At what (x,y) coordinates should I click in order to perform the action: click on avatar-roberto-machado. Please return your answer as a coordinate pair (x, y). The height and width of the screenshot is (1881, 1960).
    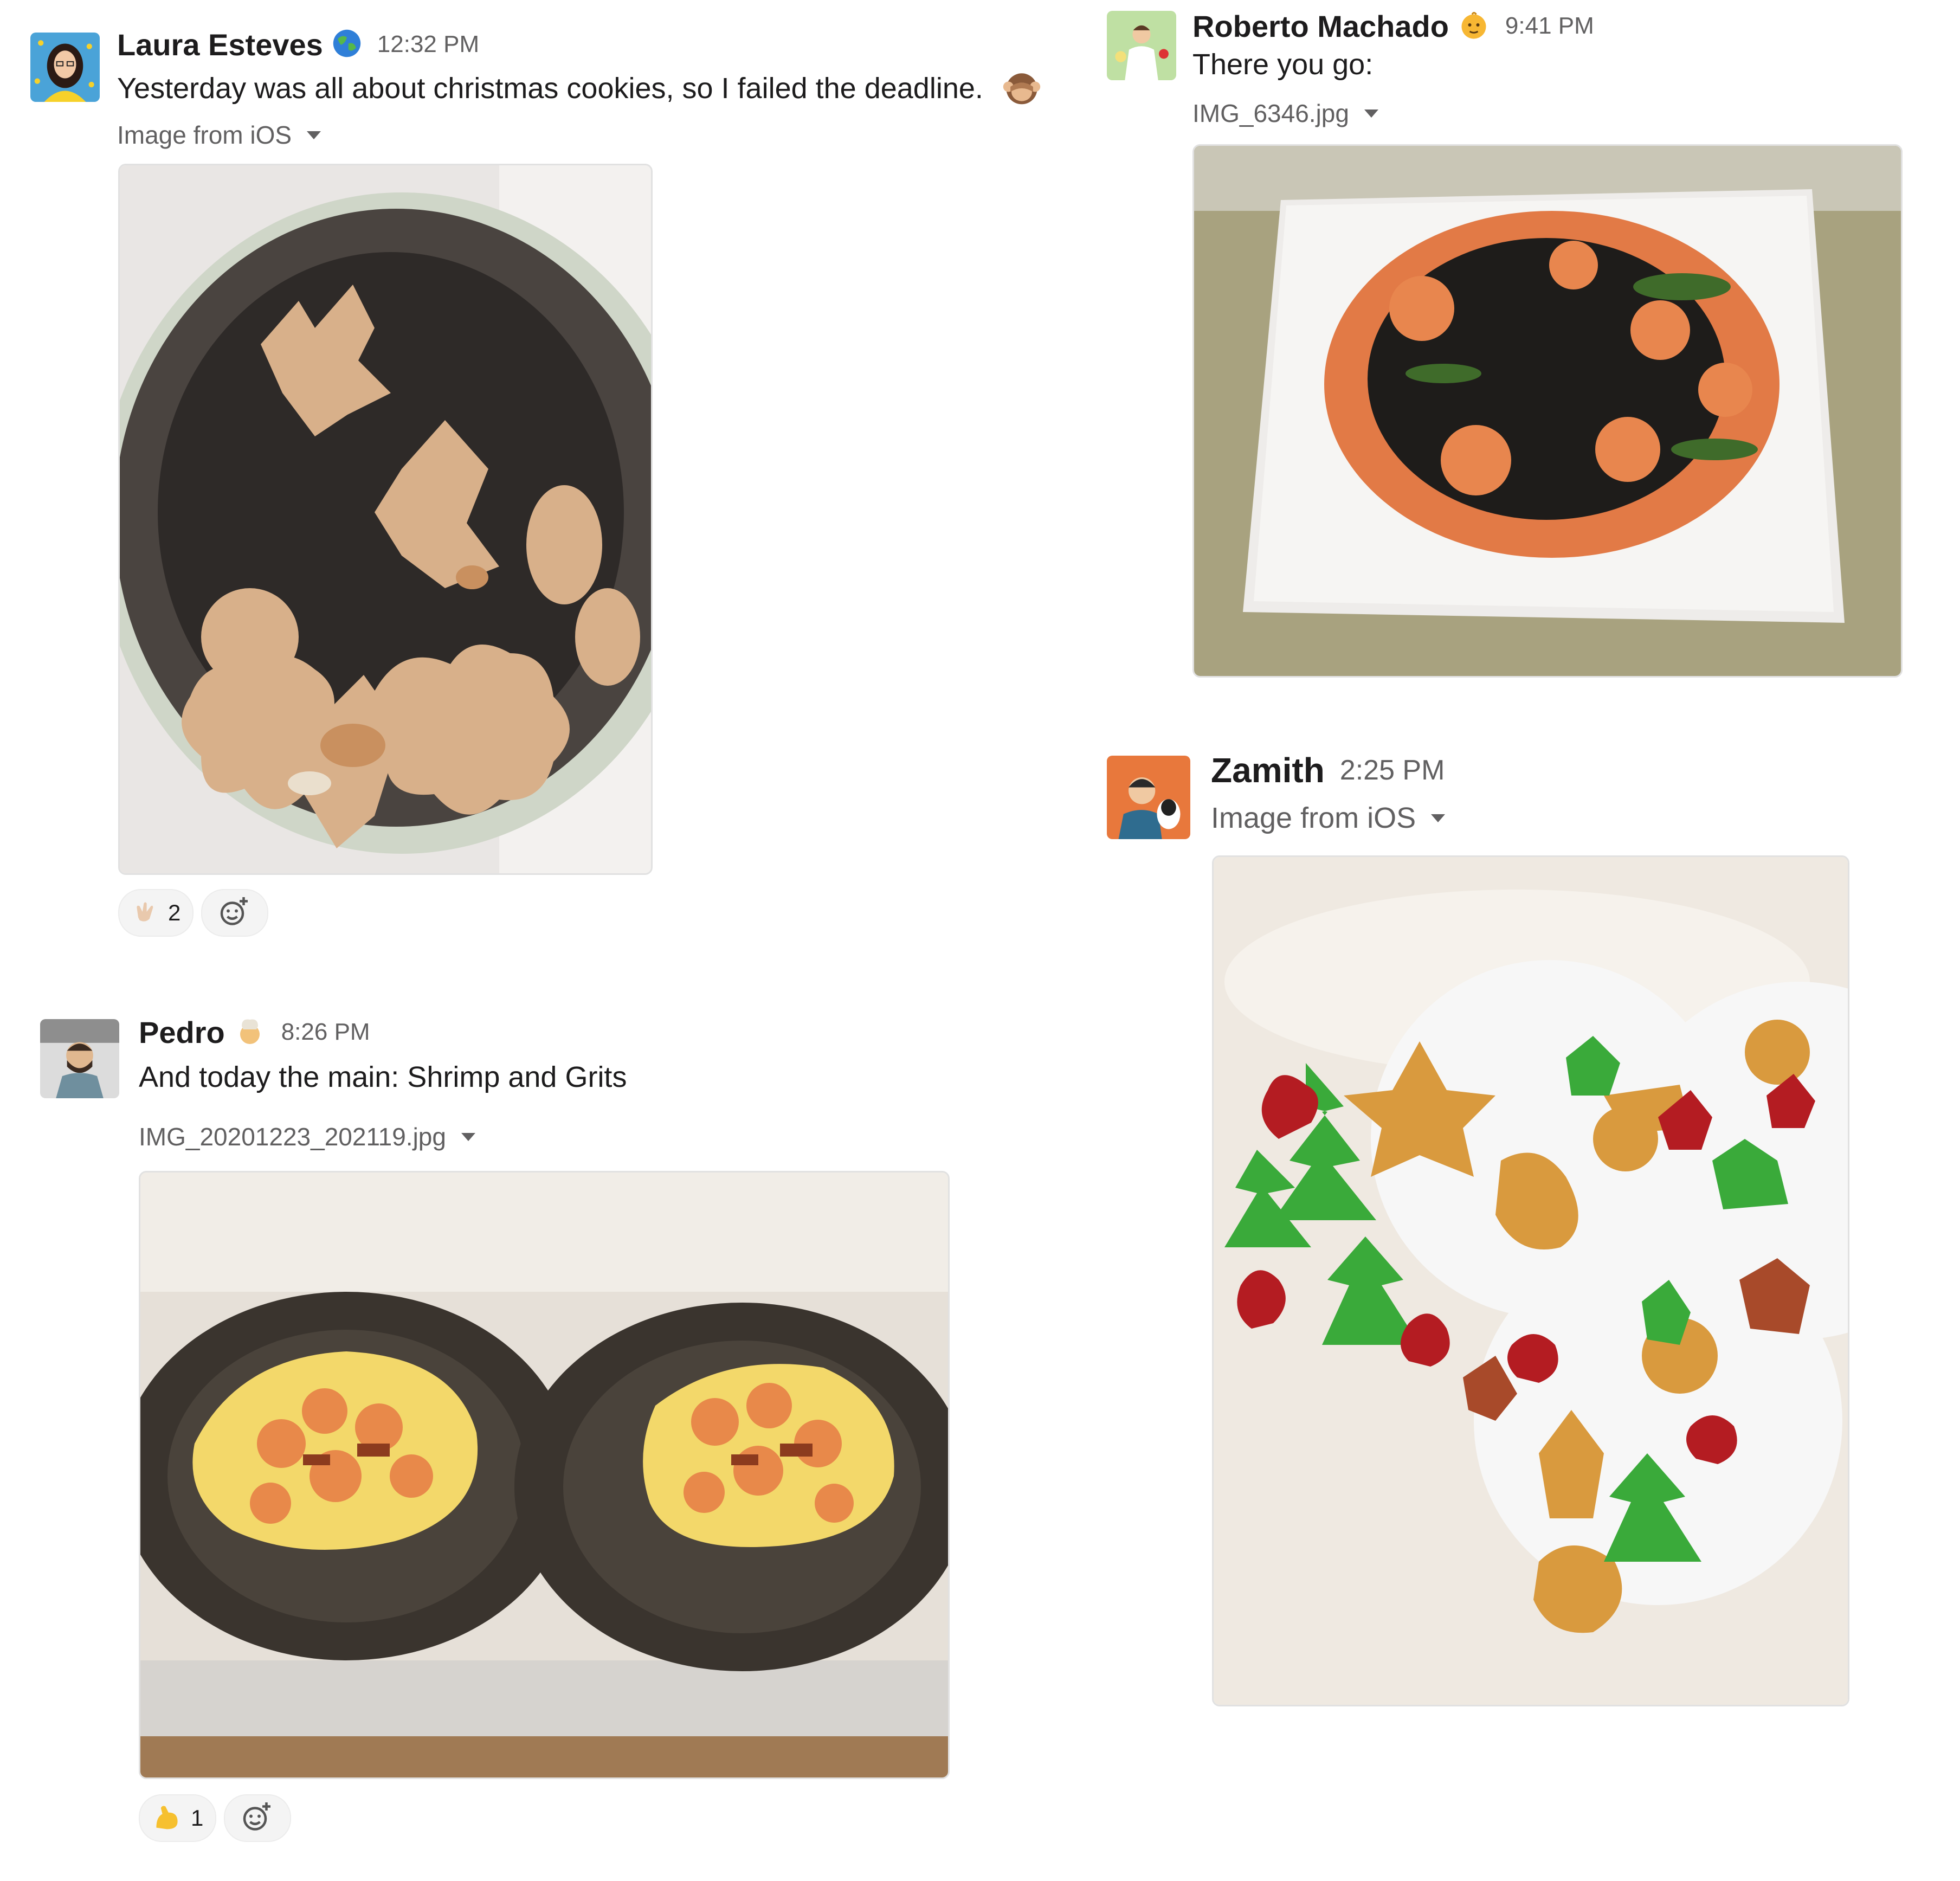
    Looking at the image, I should click on (1141, 45).